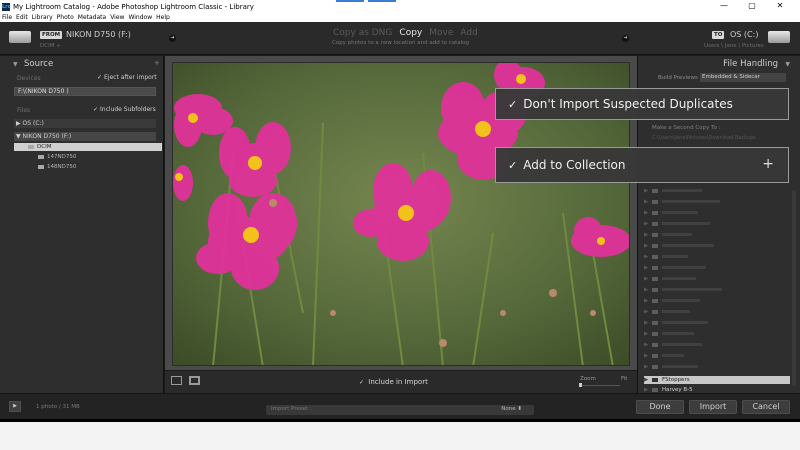 This screenshot has width=800, height=450. Describe the element at coordinates (176, 380) in the screenshot. I see `grid-view-icon` at that location.